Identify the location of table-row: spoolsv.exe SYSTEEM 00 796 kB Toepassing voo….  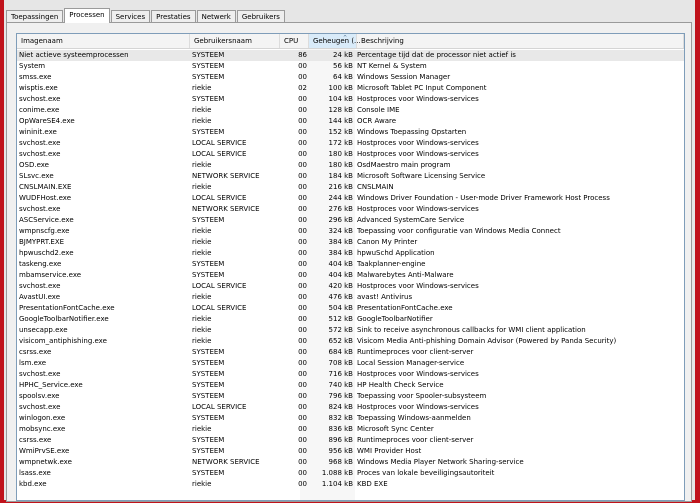
(350, 396).